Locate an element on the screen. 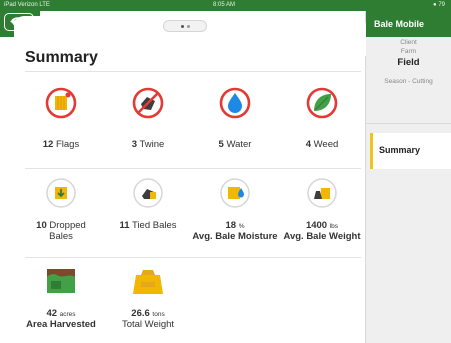  sidebar-client: Client is located at coordinates (408, 42).